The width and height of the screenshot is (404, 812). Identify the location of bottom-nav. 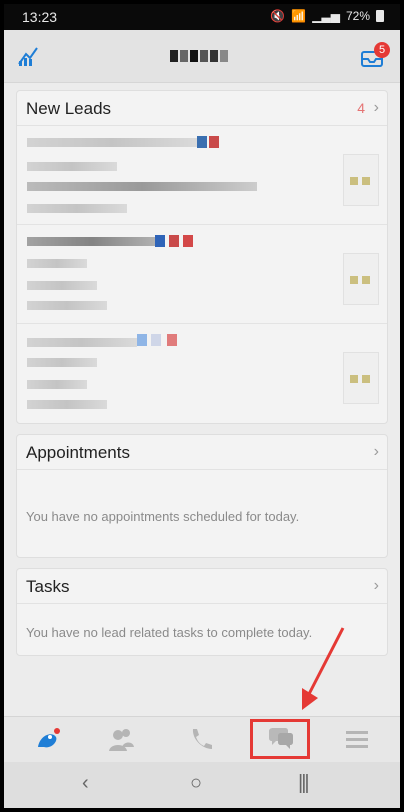
(202, 739).